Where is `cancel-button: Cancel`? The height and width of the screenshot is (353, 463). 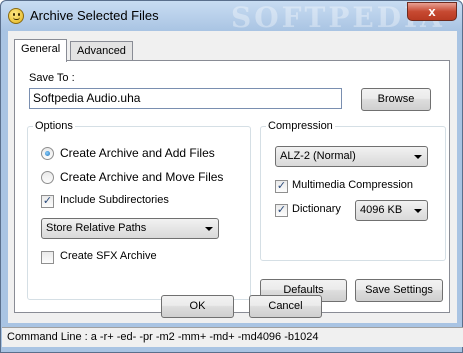
cancel-button: Cancel is located at coordinates (285, 306).